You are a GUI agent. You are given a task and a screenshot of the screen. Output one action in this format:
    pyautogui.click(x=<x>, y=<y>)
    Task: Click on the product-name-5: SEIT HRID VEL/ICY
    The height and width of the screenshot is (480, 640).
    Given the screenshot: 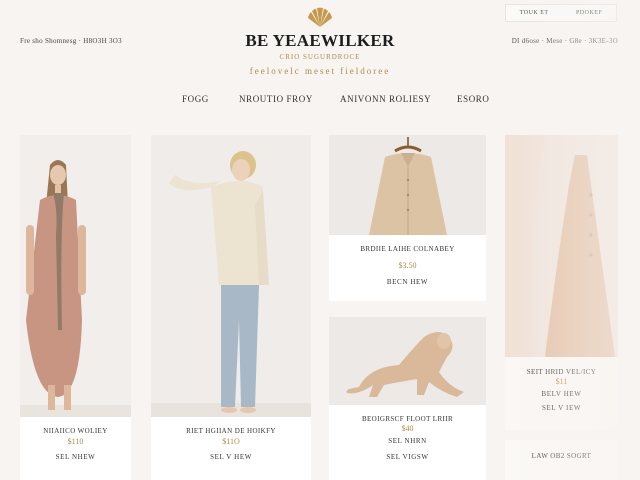 What is the action you would take?
    pyautogui.click(x=561, y=372)
    